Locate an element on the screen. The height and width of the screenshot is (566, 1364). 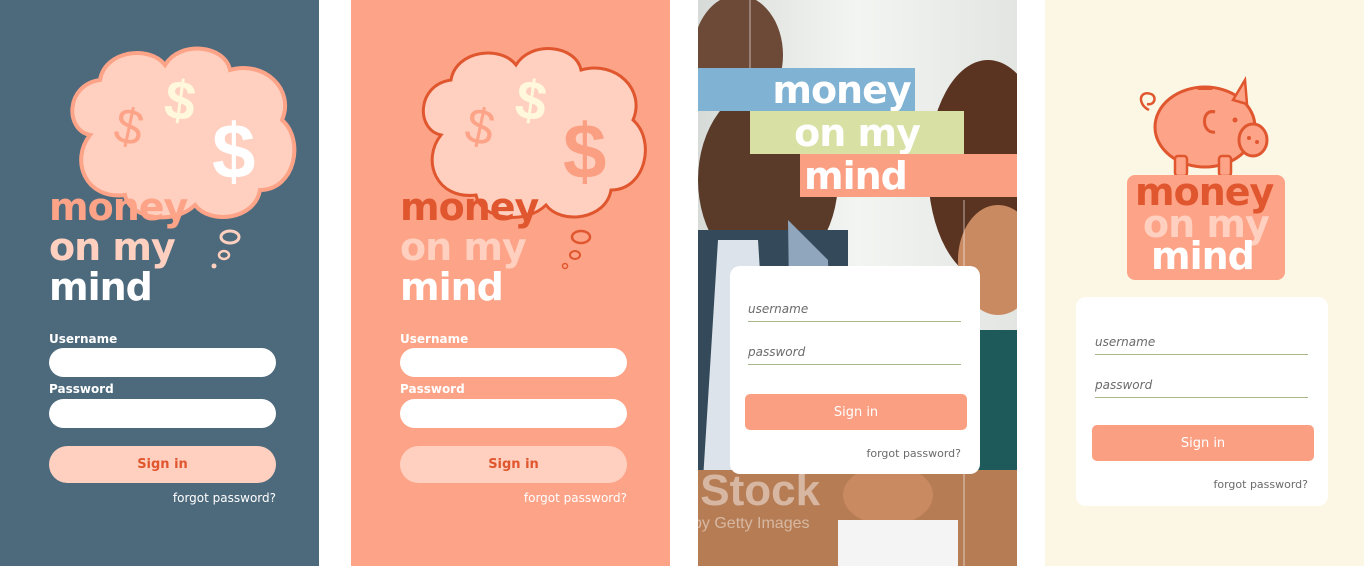
logo-band-green: on my is located at coordinates (857, 132).